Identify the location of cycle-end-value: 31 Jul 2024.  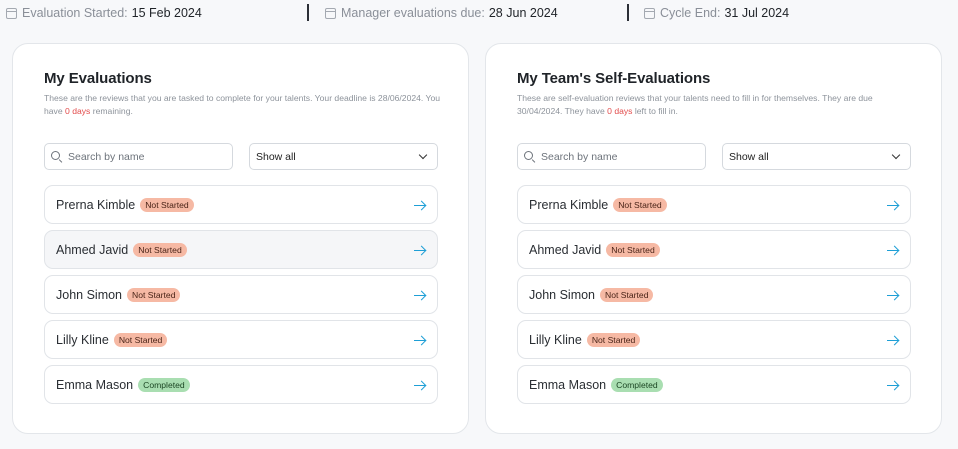
(757, 13).